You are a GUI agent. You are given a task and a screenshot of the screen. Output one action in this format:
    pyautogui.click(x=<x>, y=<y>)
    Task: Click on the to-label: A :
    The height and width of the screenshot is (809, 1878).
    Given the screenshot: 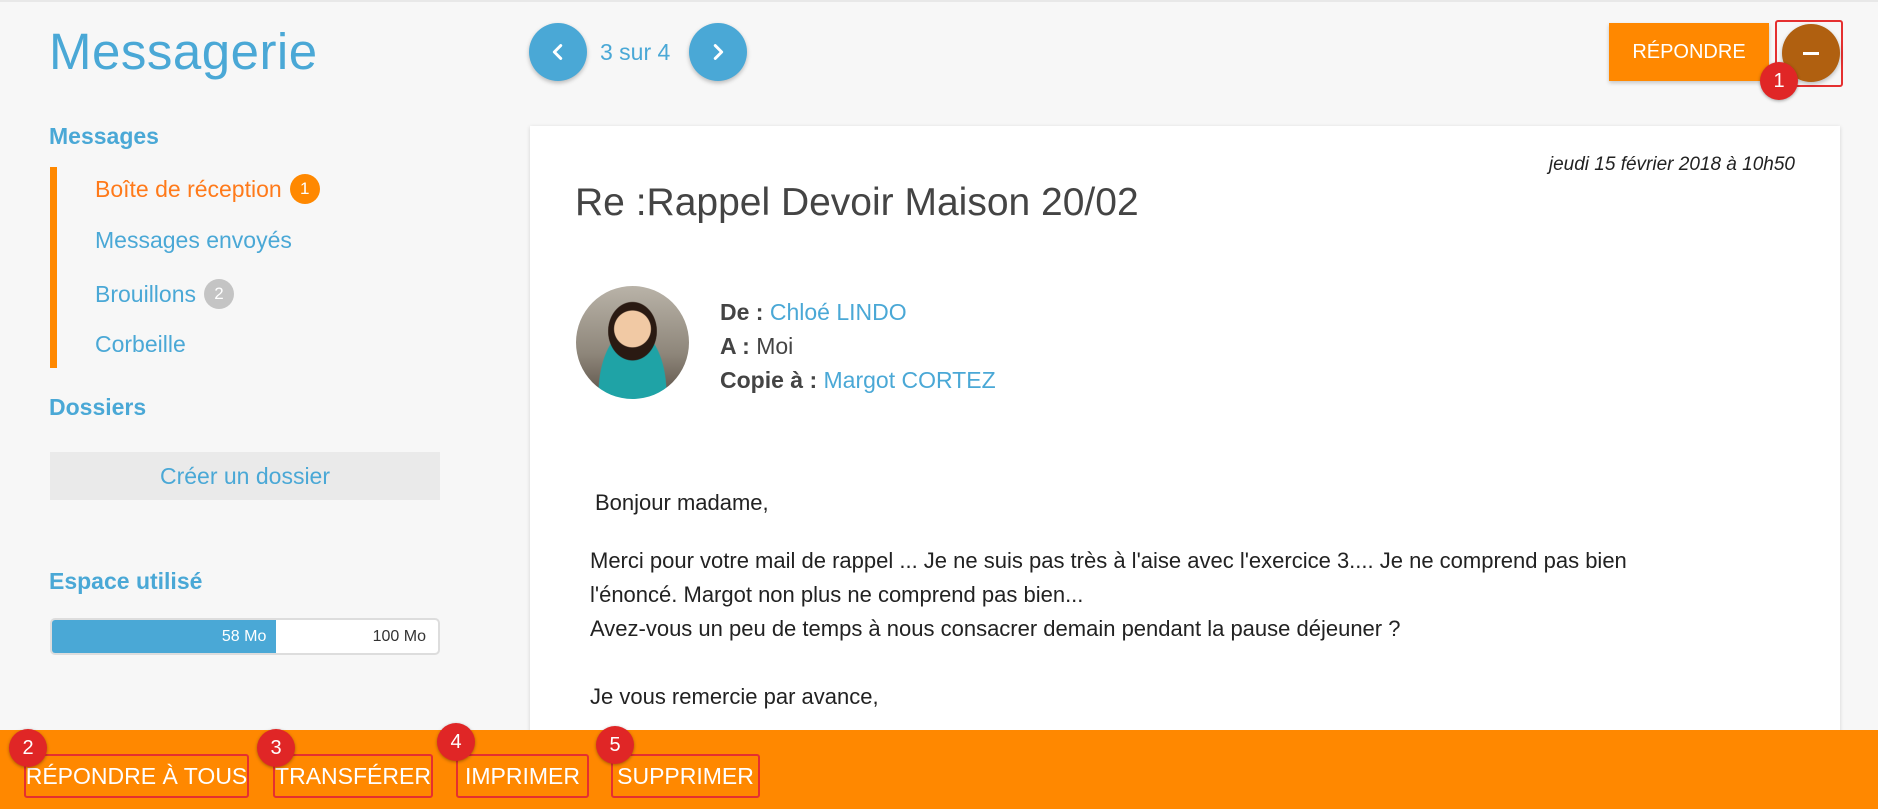 What is the action you would take?
    pyautogui.click(x=735, y=346)
    